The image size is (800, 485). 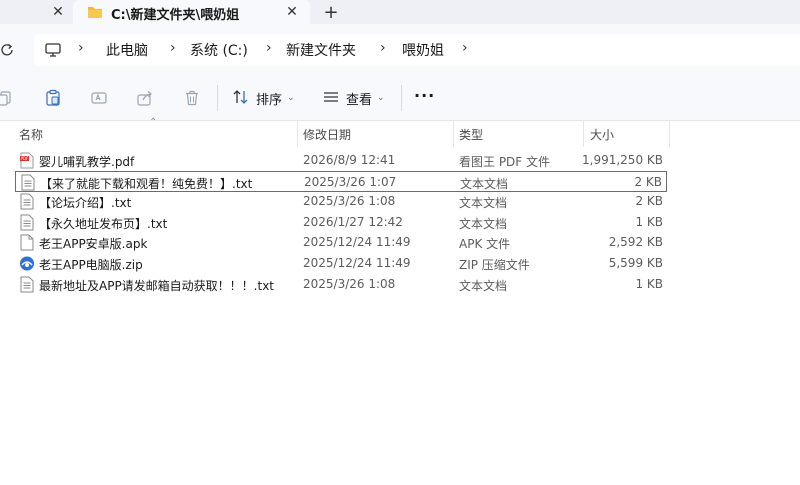 I want to click on column-header-type: 类型, so click(x=471, y=134).